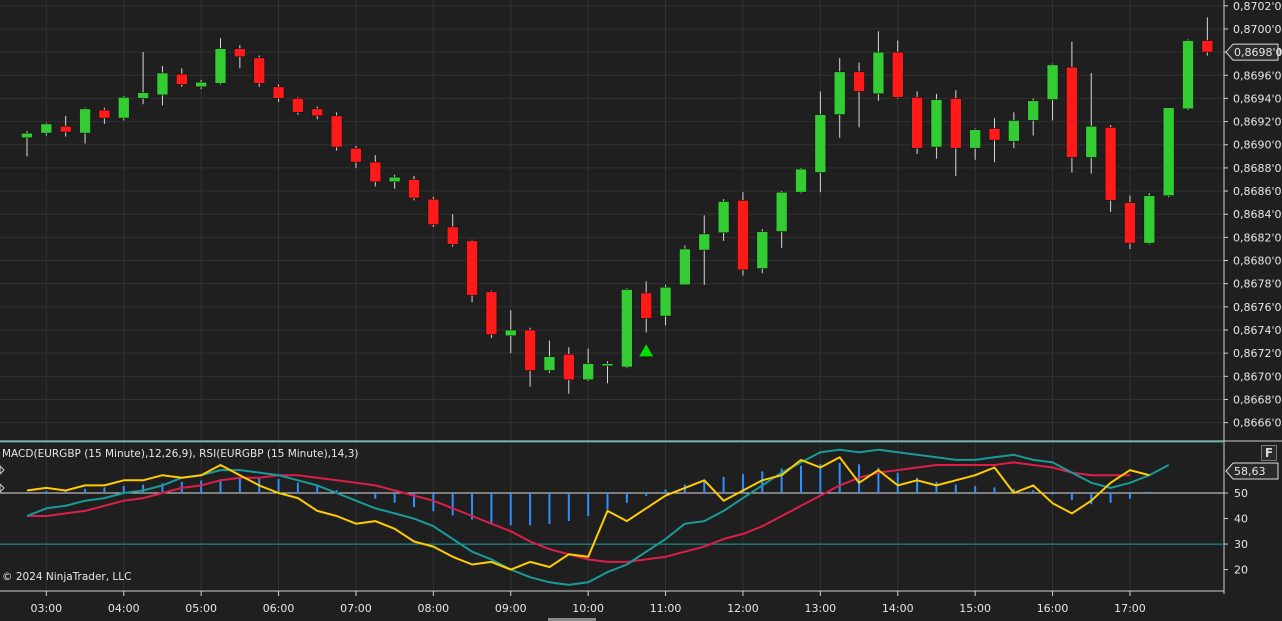 The height and width of the screenshot is (621, 1282). I want to click on copyright-text: © 2024 NinjaTrader, LLC, so click(66, 577).